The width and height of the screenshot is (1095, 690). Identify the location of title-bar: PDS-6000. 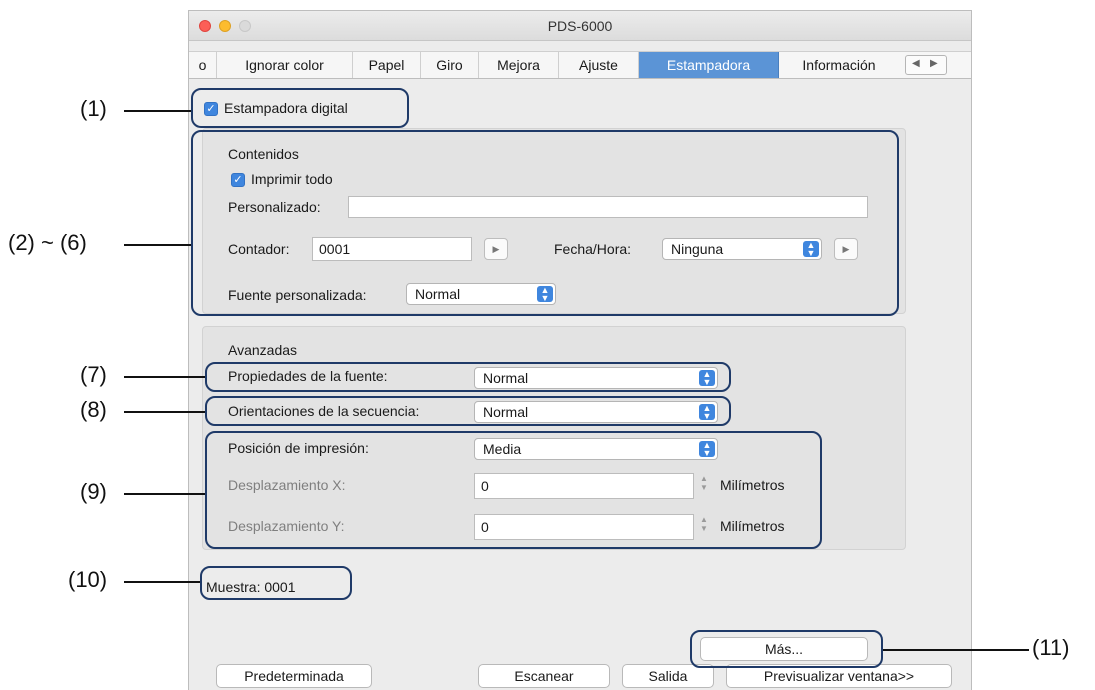
(580, 26).